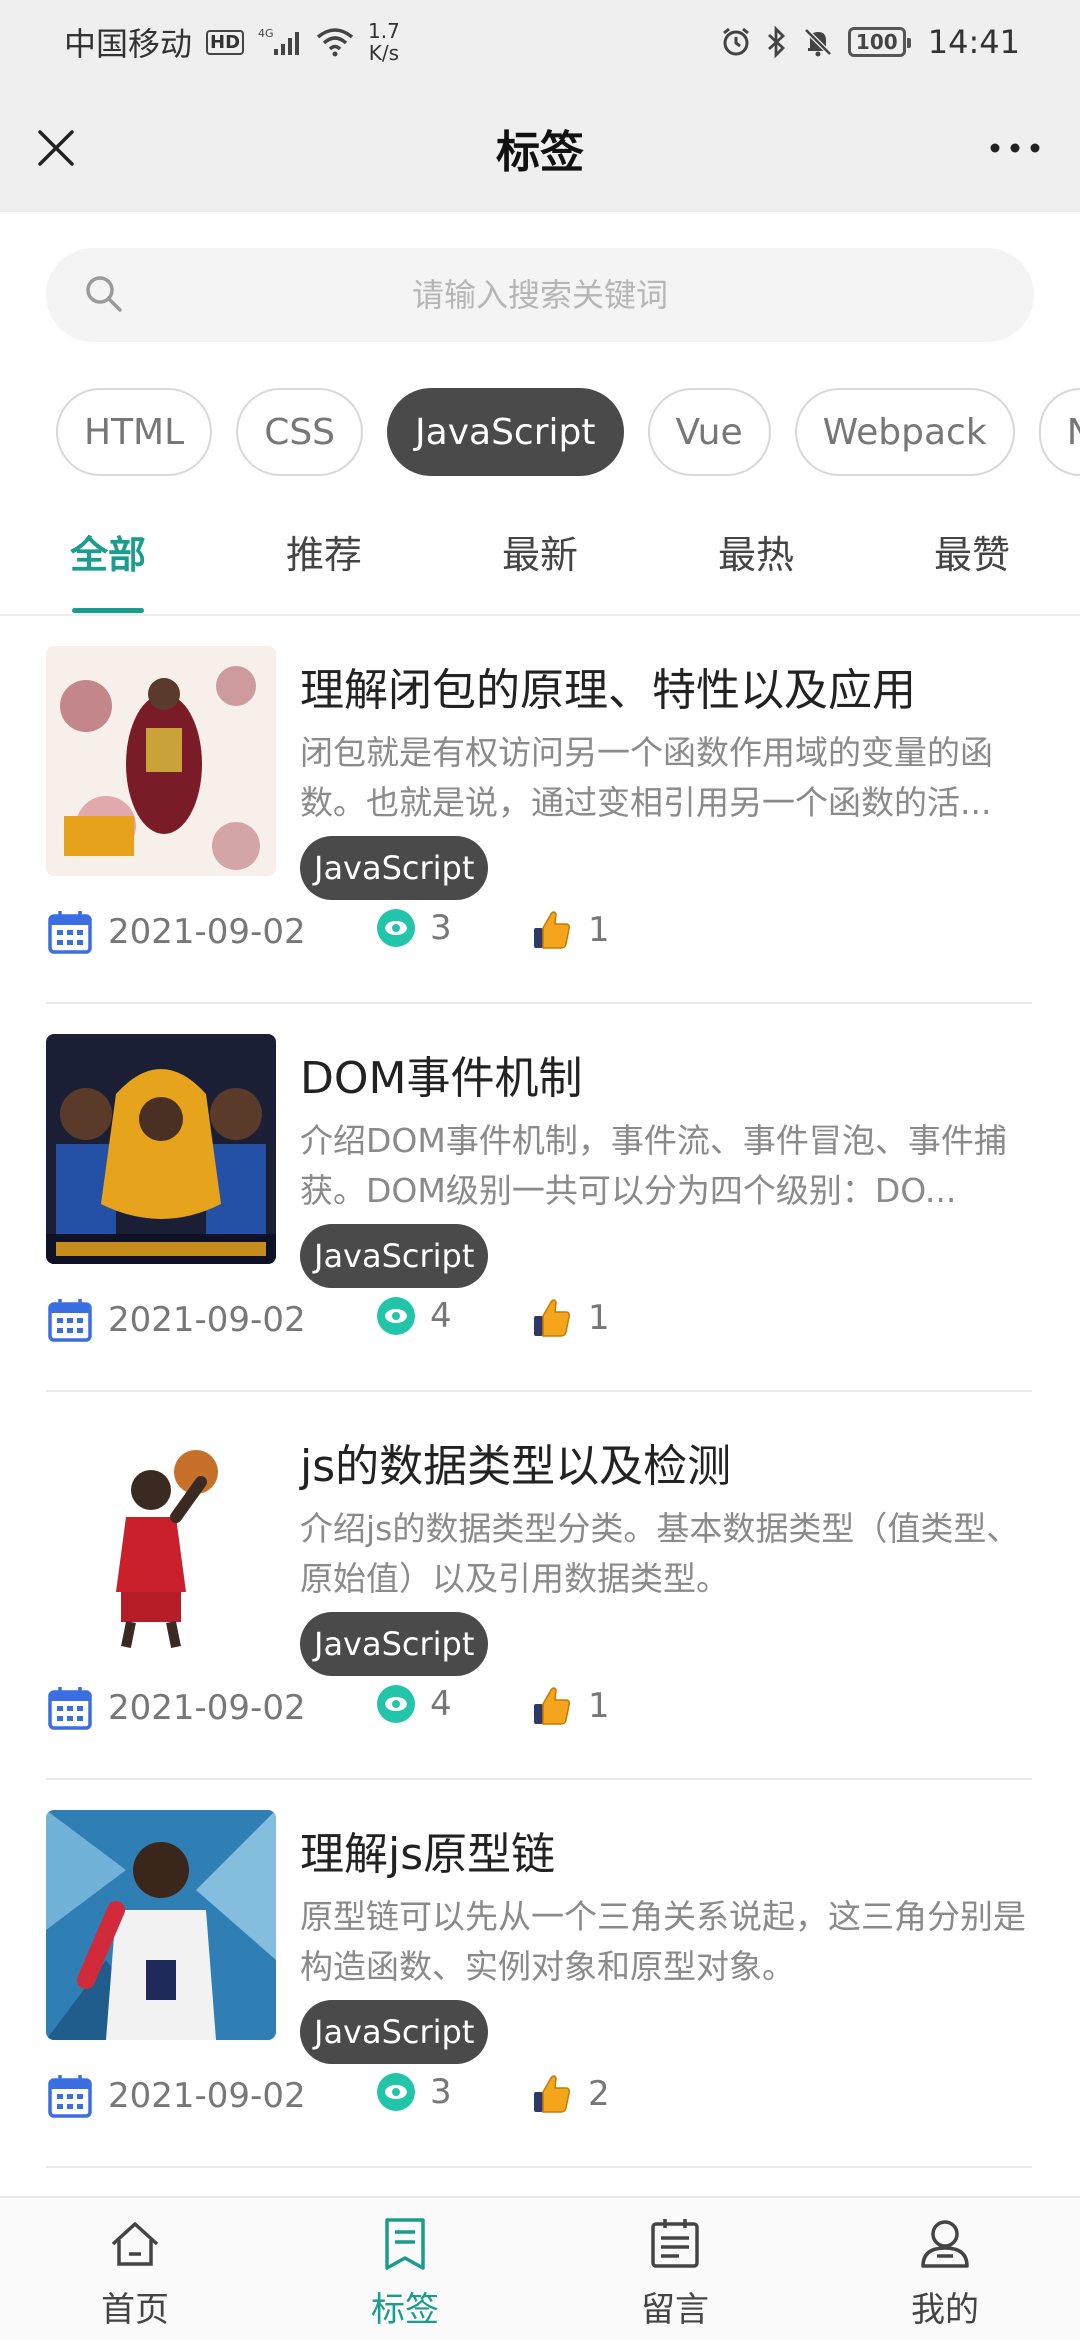 The width and height of the screenshot is (1080, 2340). I want to click on tab-recommended: 推荐, so click(324, 551).